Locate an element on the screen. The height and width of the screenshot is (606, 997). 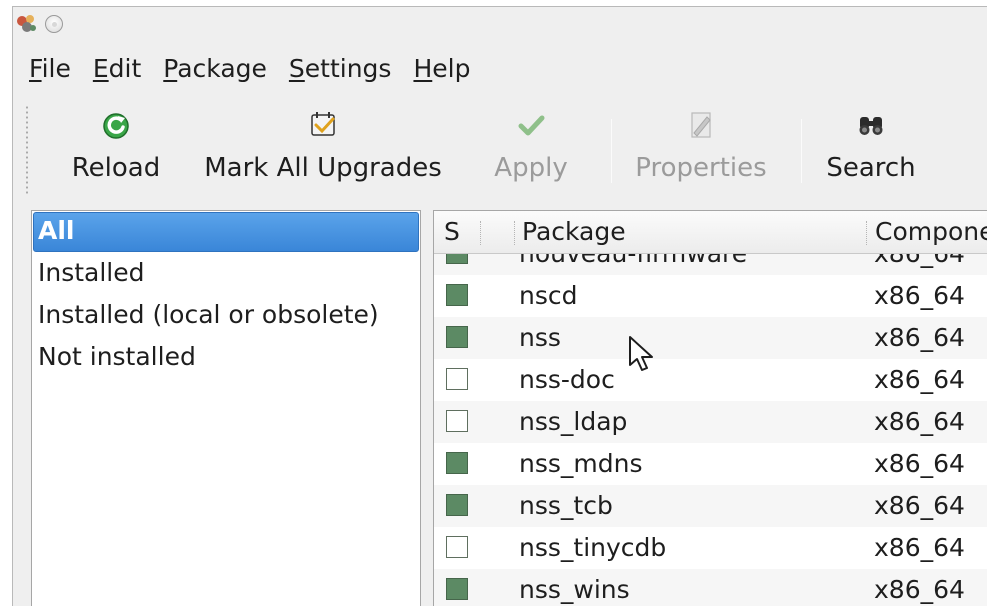
menu-edit: Edit is located at coordinates (114, 69).